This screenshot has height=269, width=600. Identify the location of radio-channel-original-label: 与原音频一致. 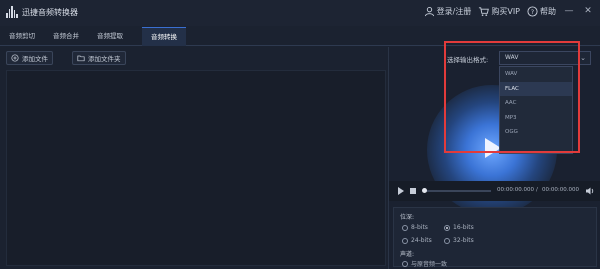
(429, 264).